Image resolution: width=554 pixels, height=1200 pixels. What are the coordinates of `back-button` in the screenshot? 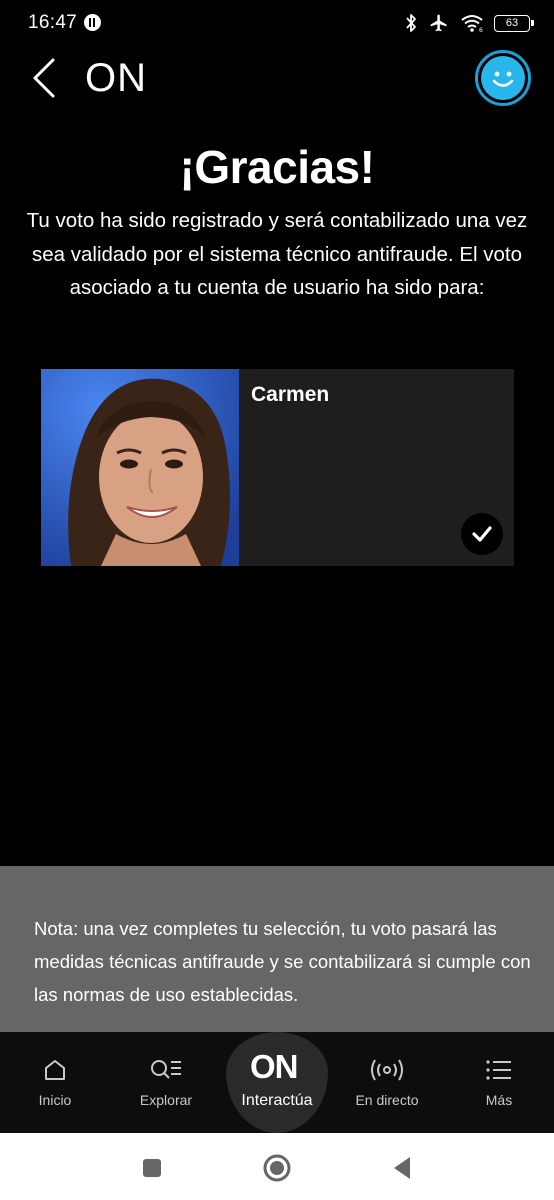 It's located at (44, 78).